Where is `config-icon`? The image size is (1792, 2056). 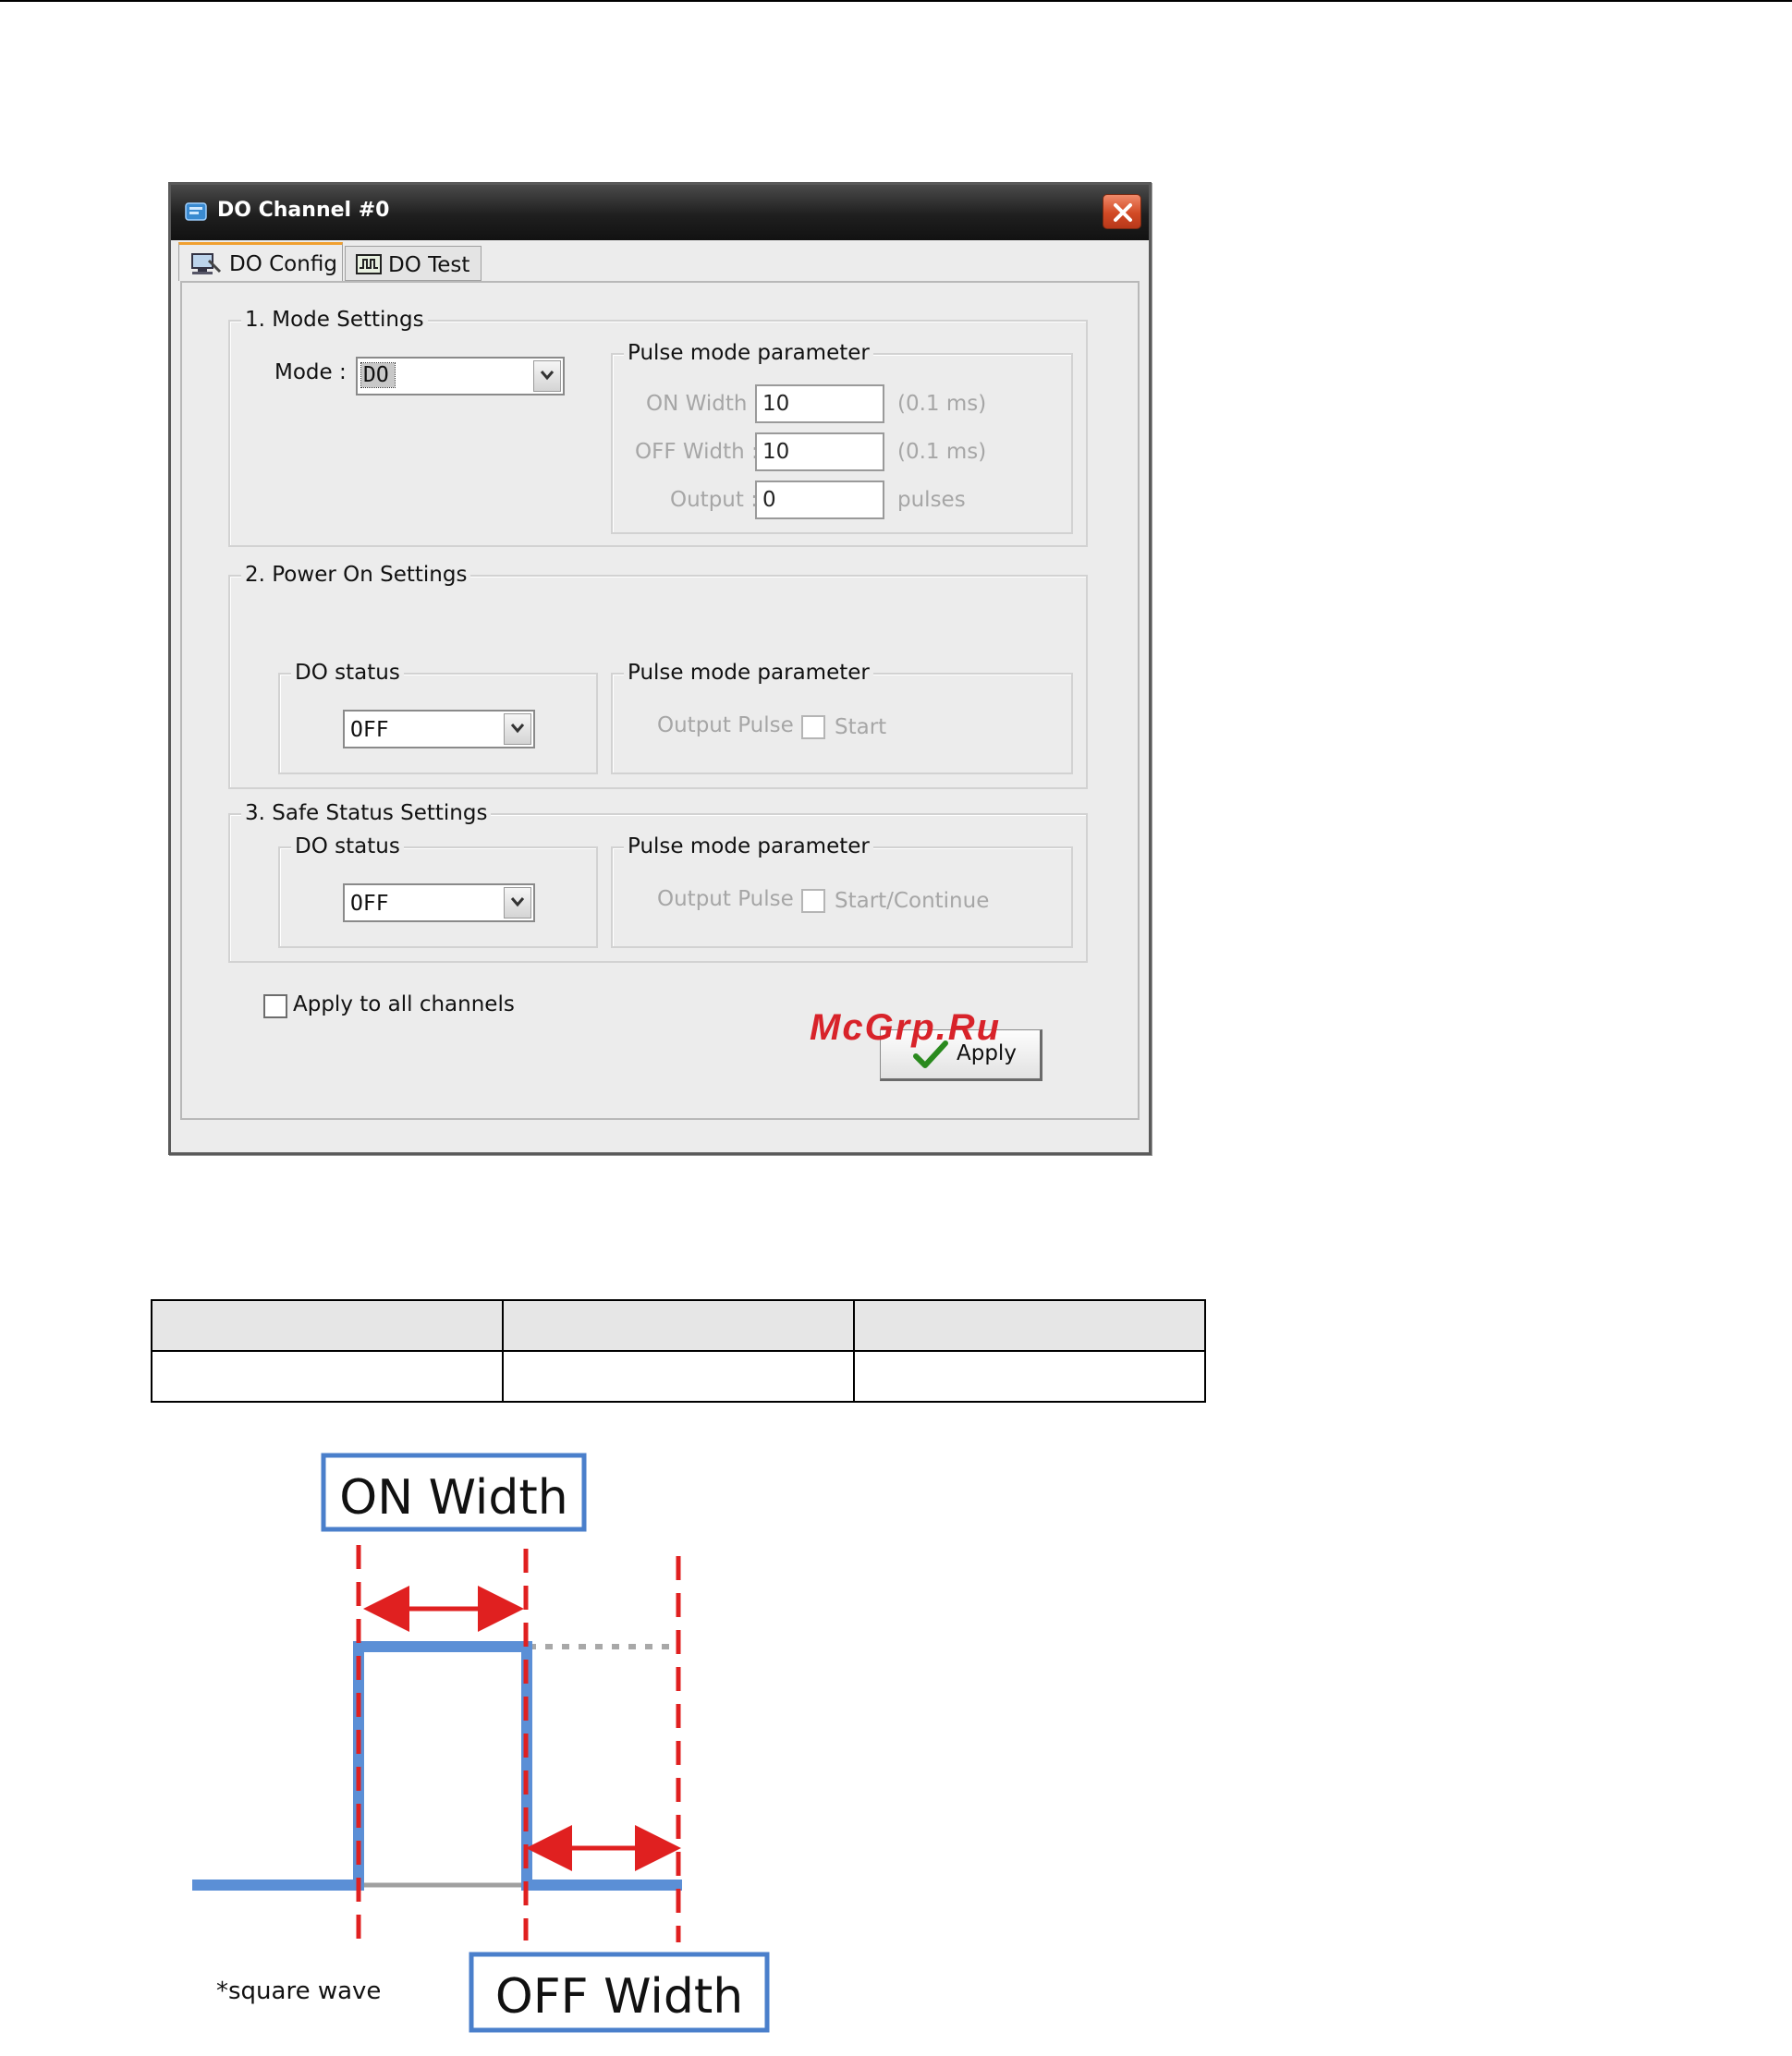
config-icon is located at coordinates (206, 263).